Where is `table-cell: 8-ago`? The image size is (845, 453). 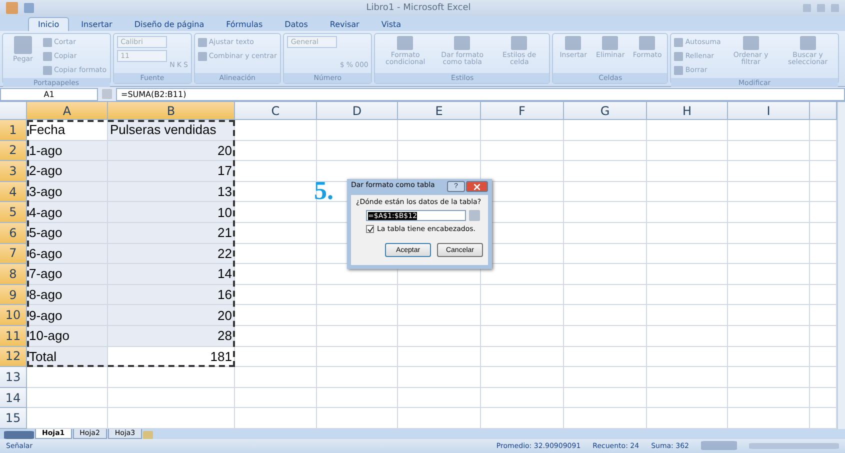
table-cell: 8-ago is located at coordinates (67, 295).